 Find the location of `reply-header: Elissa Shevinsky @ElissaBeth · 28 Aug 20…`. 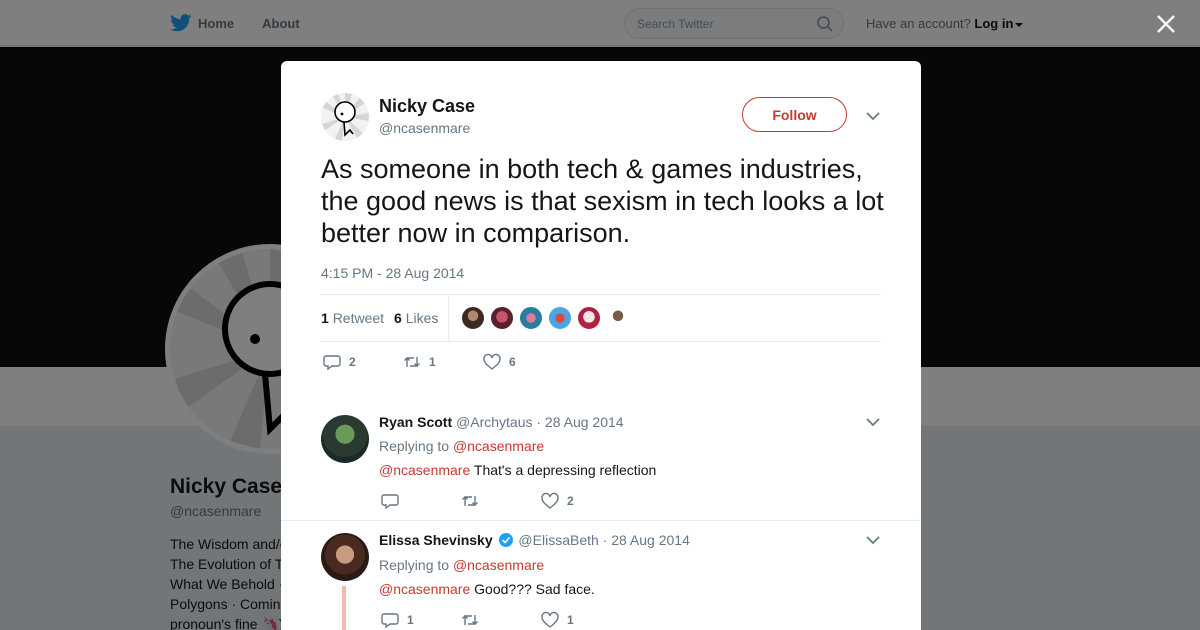

reply-header: Elissa Shevinsky @ElissaBeth · 28 Aug 20… is located at coordinates (534, 540).